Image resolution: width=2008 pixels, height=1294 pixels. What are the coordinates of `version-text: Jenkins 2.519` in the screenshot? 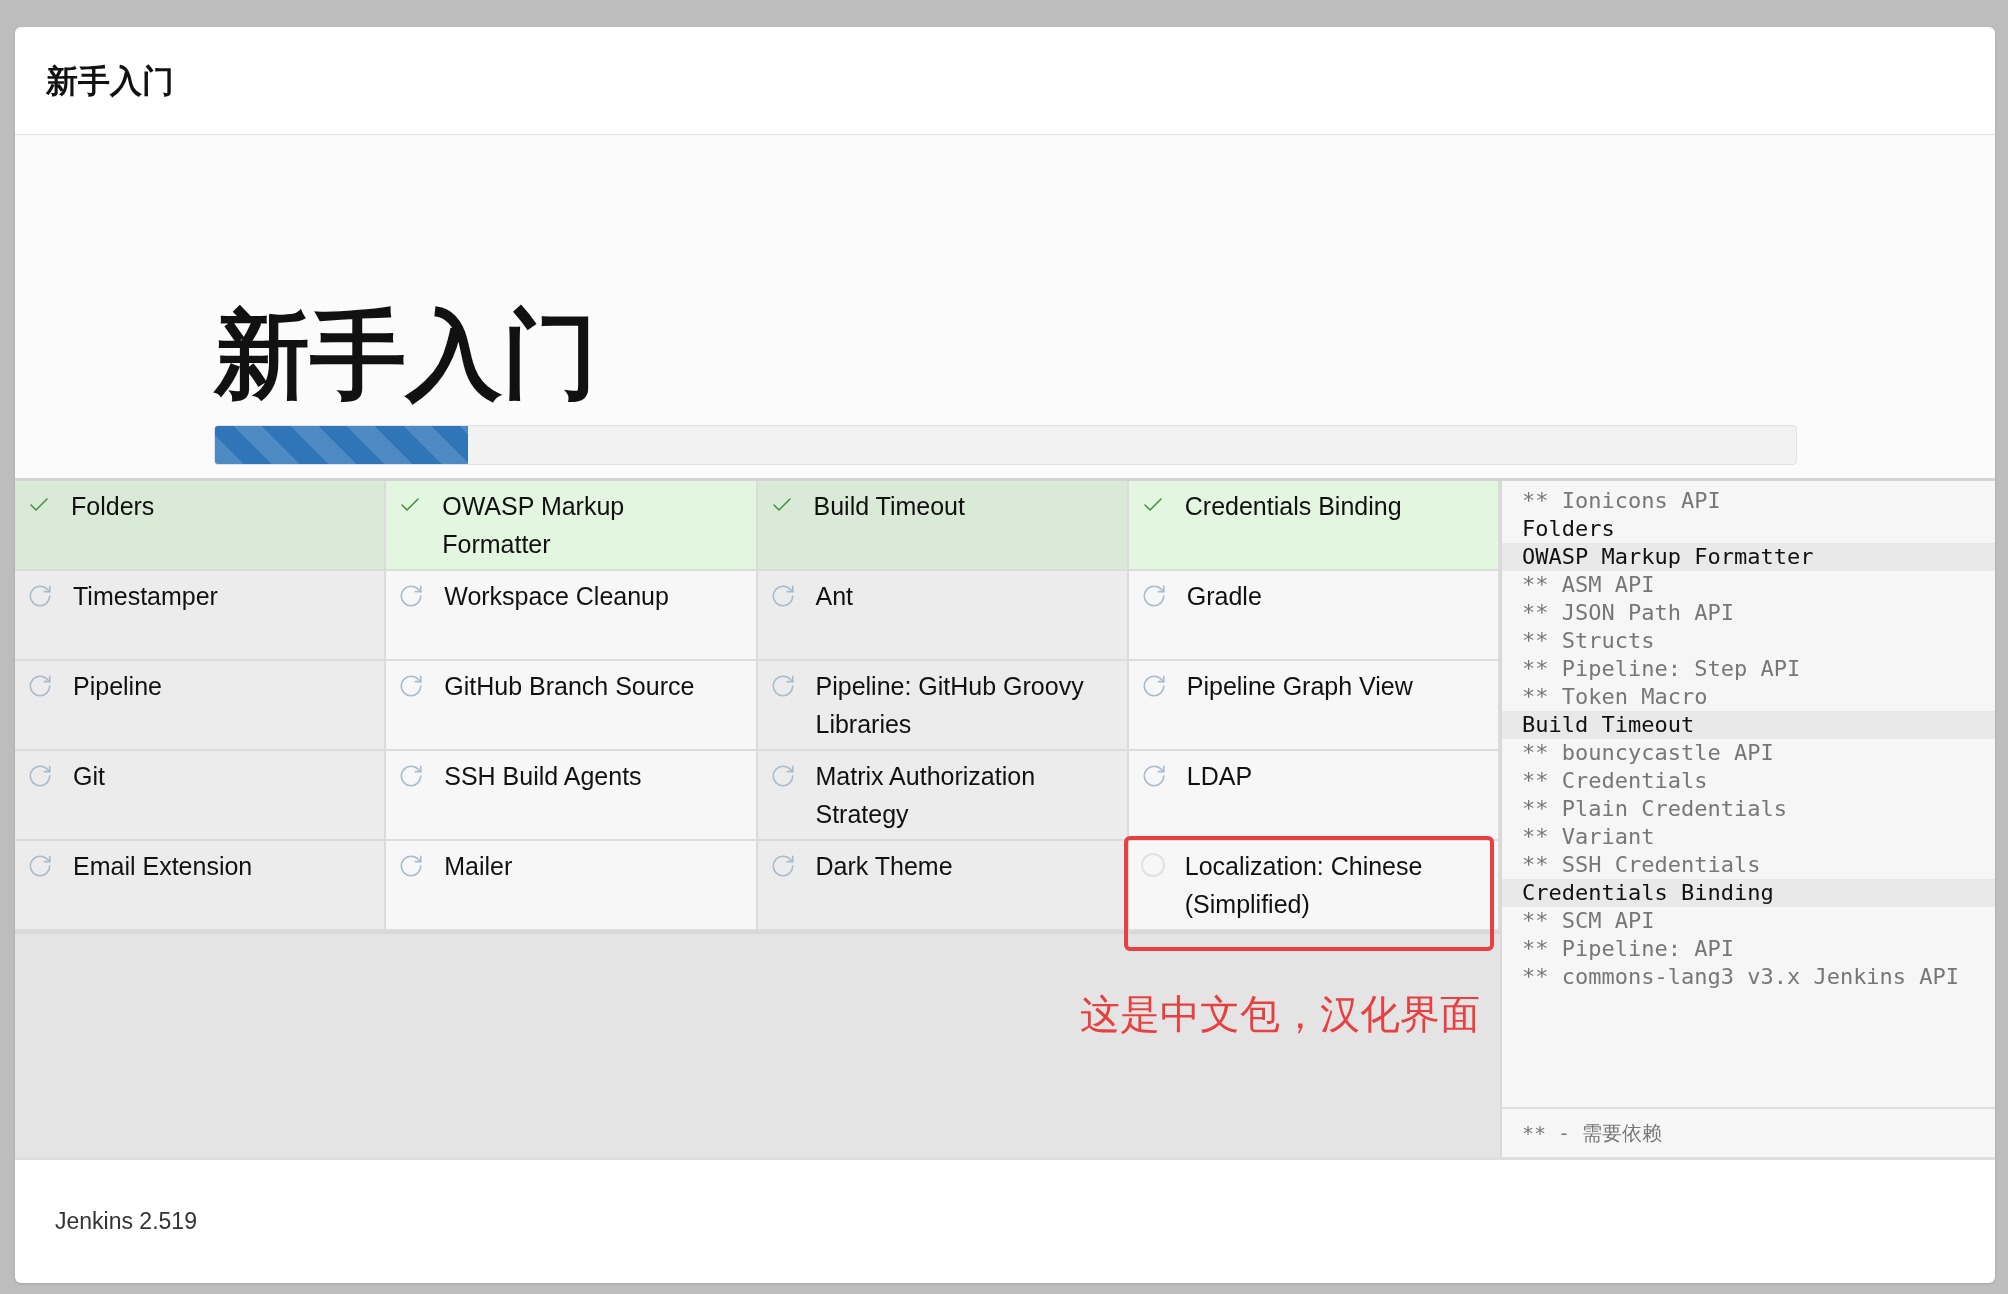 It's located at (126, 1222).